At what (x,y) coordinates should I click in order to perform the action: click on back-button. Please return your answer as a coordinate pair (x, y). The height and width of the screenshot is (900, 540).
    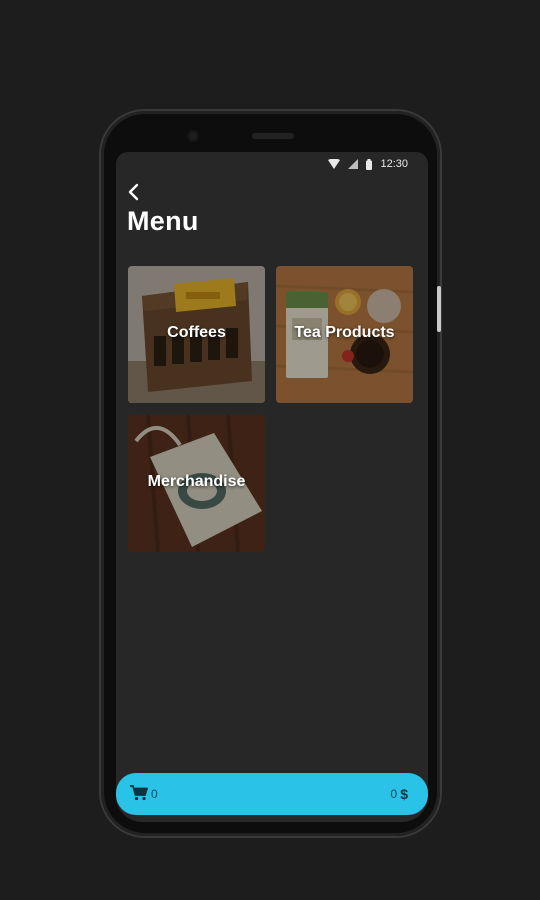
    Looking at the image, I should click on (133, 194).